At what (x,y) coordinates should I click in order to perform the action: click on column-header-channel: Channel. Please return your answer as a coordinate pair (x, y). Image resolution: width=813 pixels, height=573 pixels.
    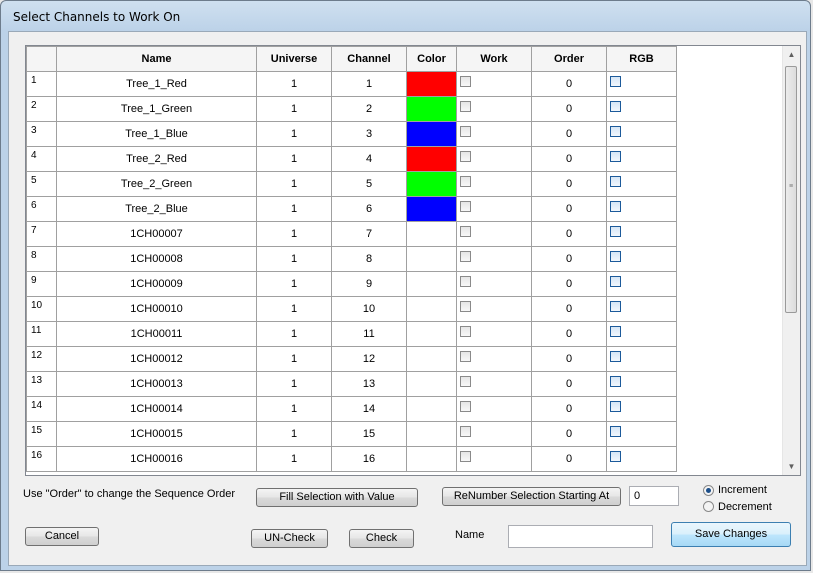
    Looking at the image, I should click on (369, 59).